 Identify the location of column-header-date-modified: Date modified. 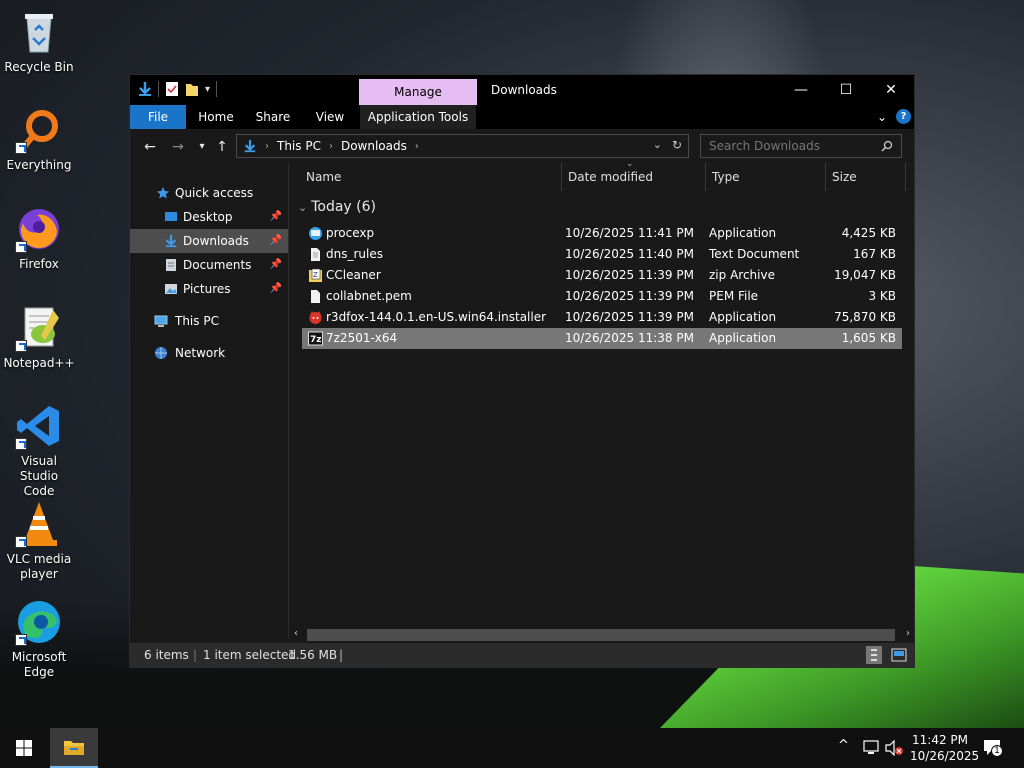
(634, 177).